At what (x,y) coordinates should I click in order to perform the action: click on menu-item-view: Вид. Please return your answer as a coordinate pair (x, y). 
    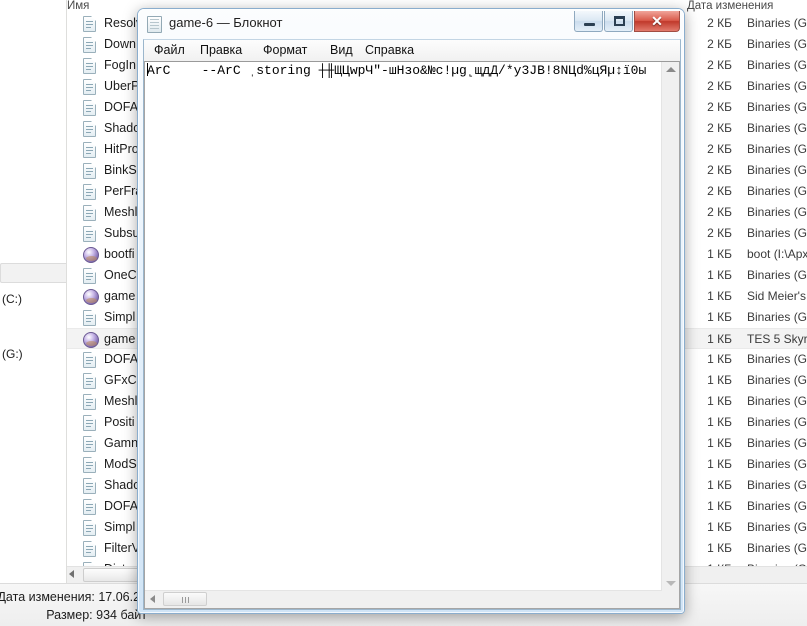
    Looking at the image, I should click on (341, 50).